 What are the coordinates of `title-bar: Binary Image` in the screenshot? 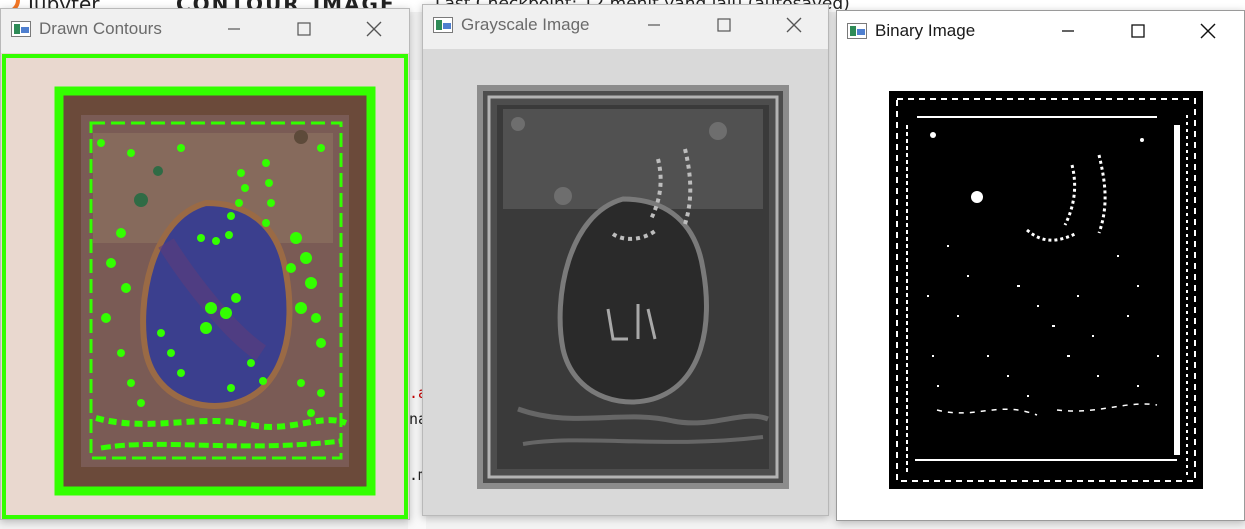 It's located at (1040, 31).